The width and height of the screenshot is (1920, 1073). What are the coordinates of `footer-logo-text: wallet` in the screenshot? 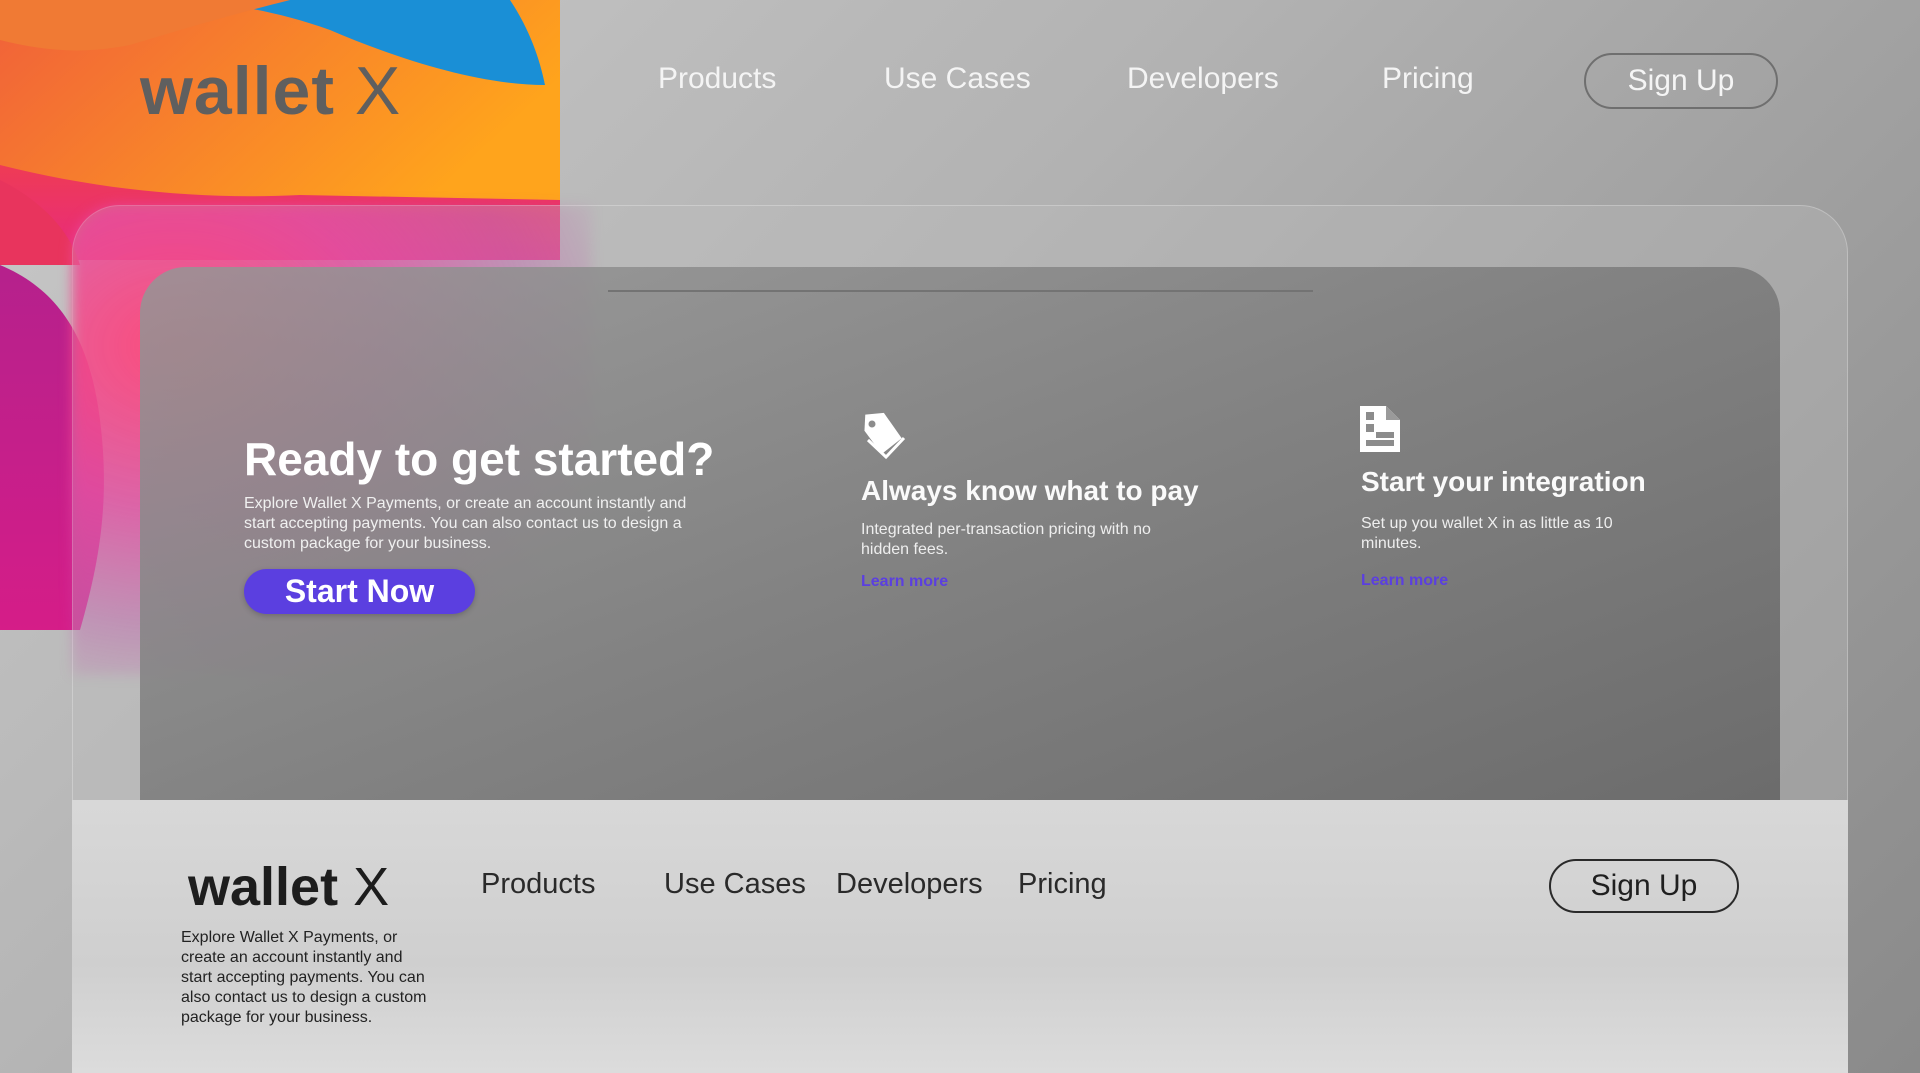 It's located at (263, 887).